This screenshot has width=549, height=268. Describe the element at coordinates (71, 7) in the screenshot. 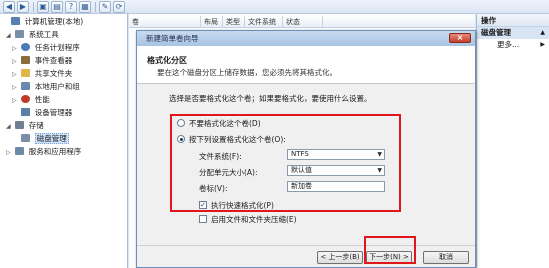

I see `help-icon: ?` at that location.